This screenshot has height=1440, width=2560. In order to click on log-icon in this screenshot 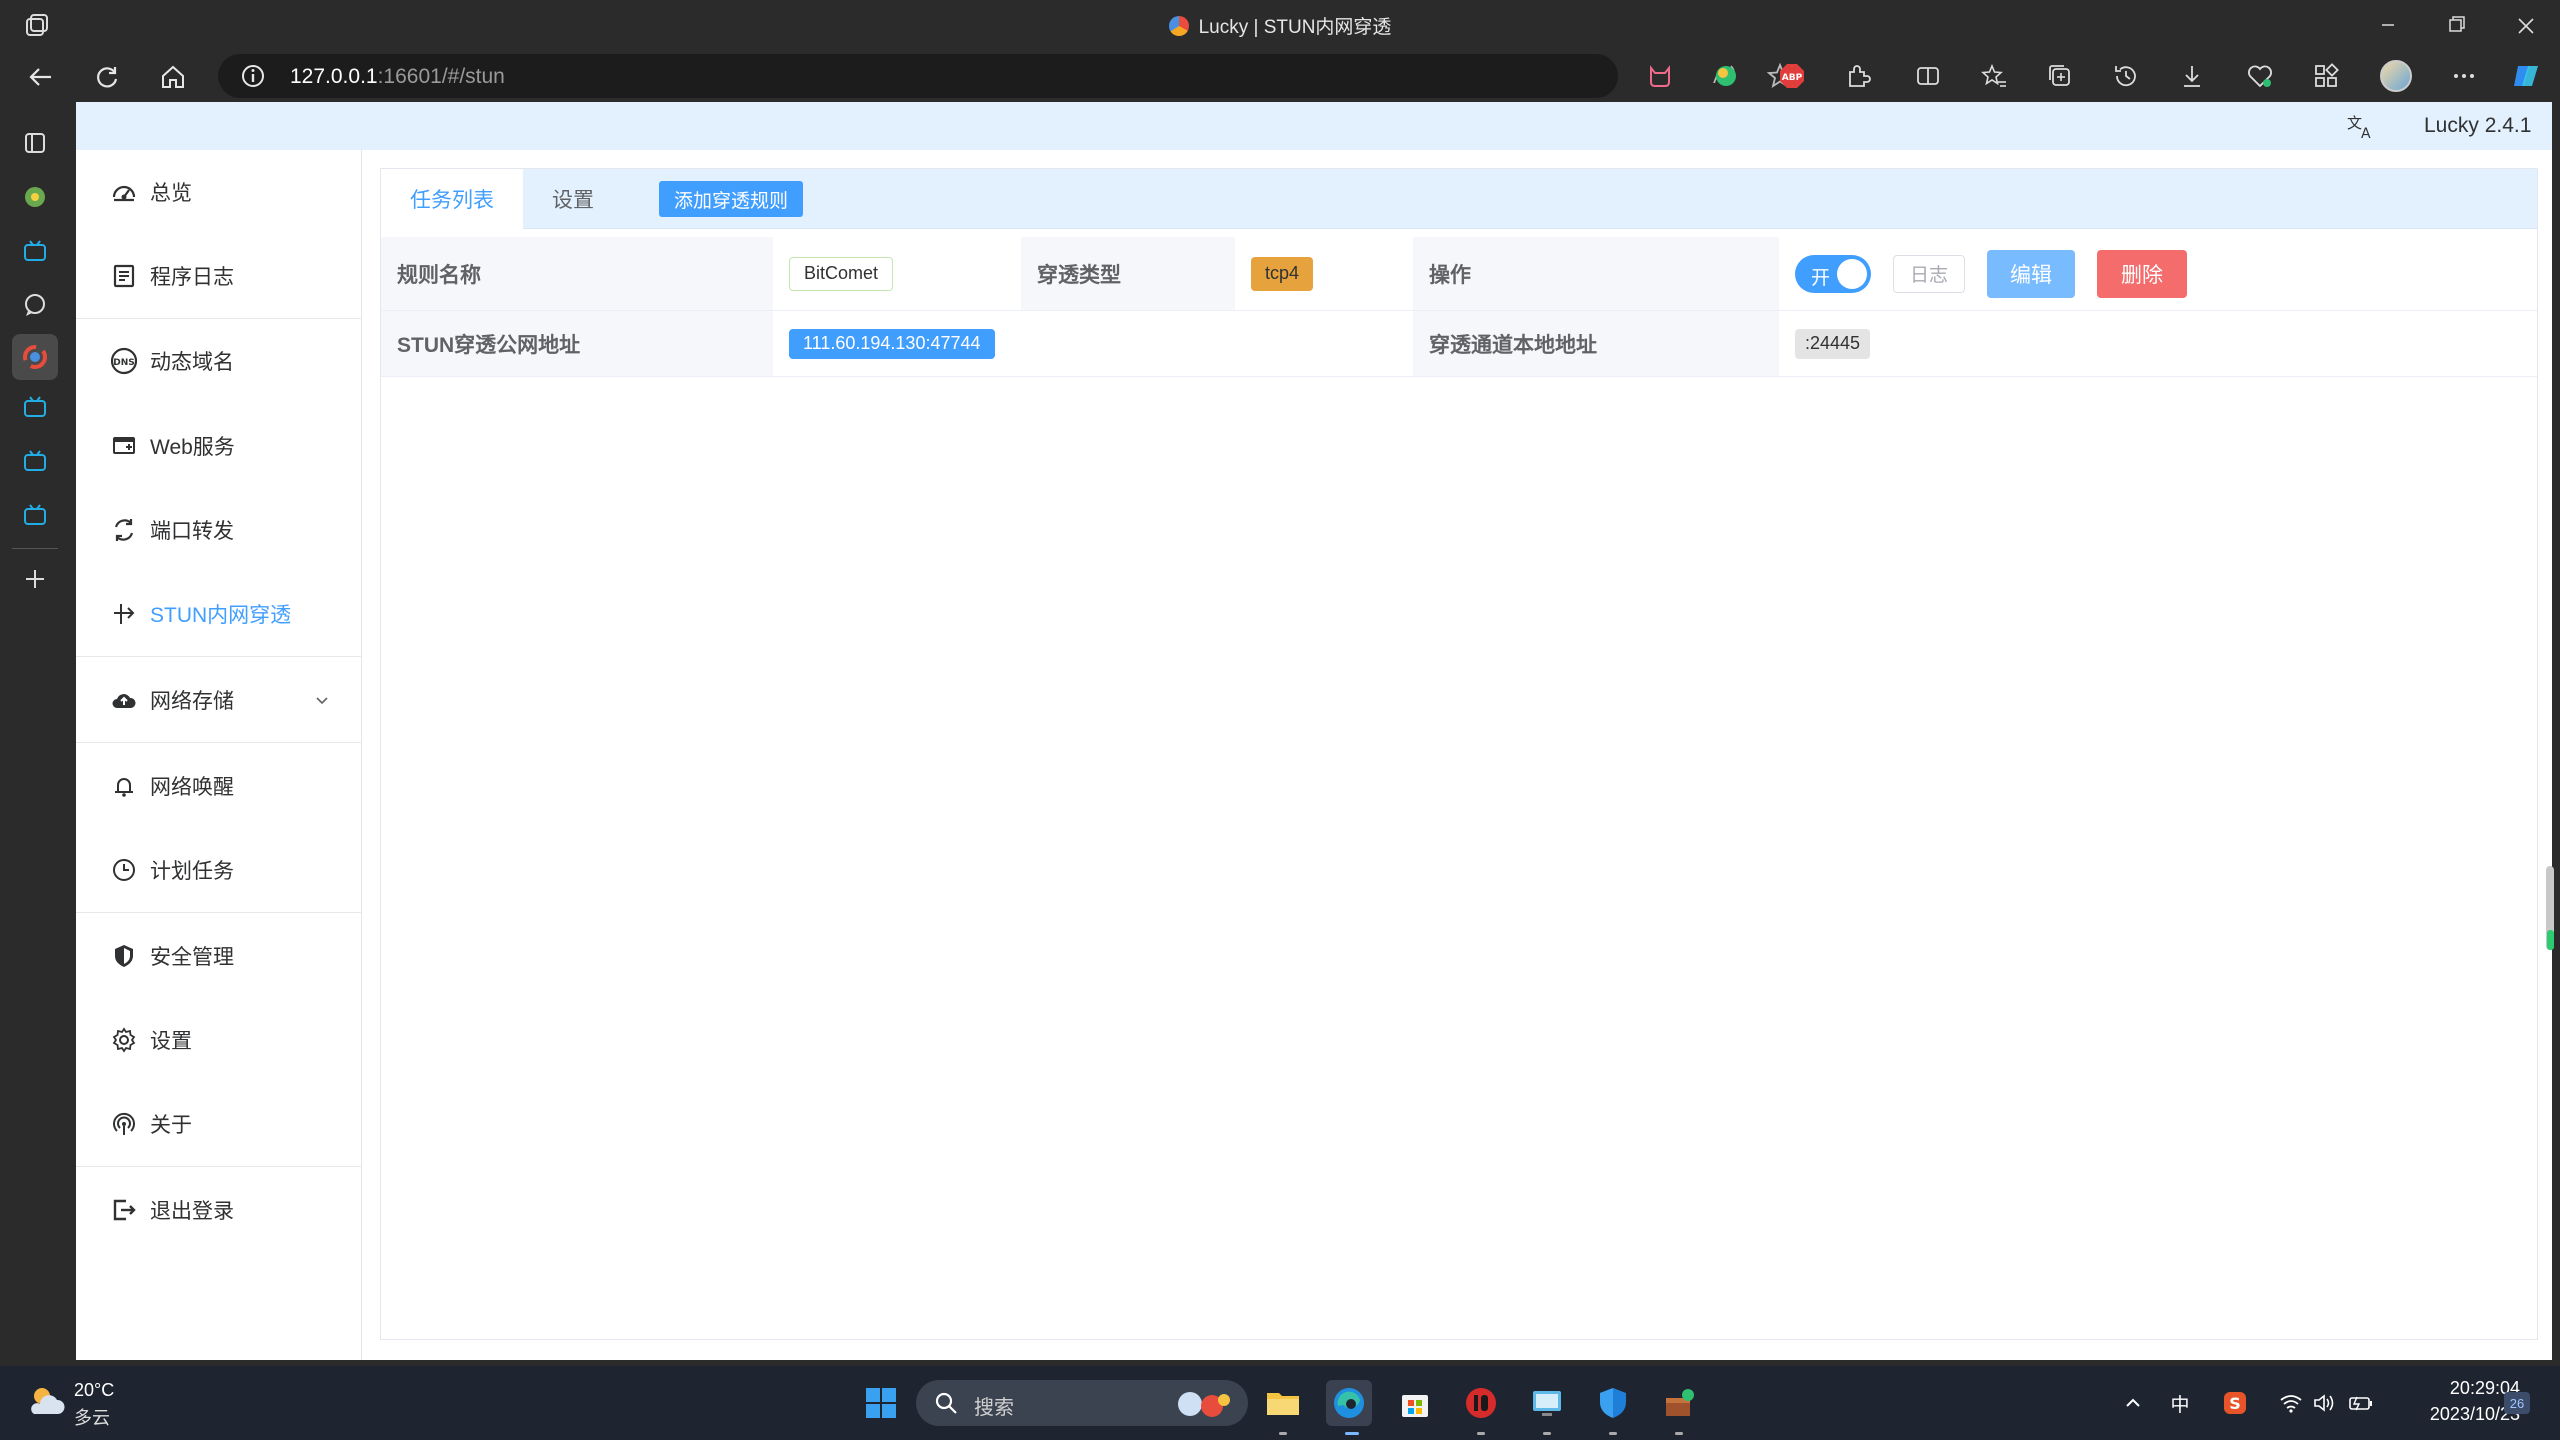, I will do `click(124, 276)`.